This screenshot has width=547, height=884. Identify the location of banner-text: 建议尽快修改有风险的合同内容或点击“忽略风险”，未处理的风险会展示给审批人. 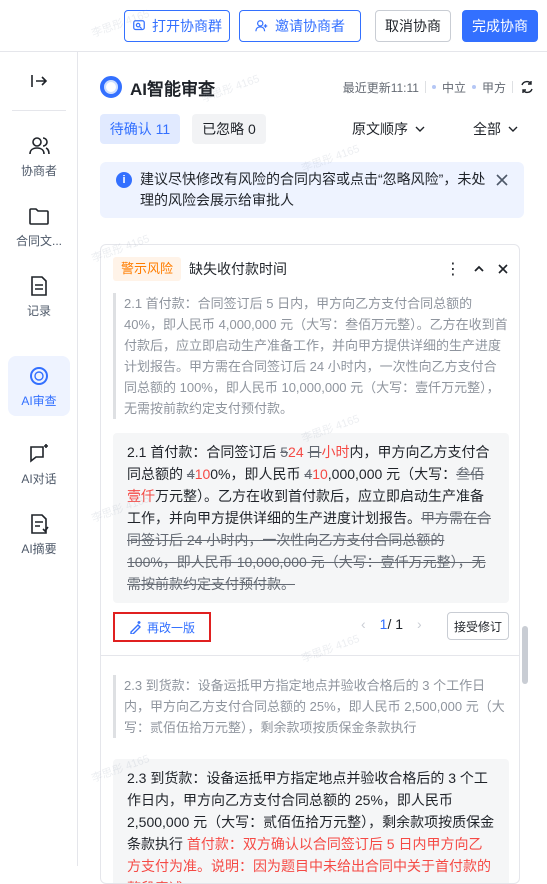
(313, 189).